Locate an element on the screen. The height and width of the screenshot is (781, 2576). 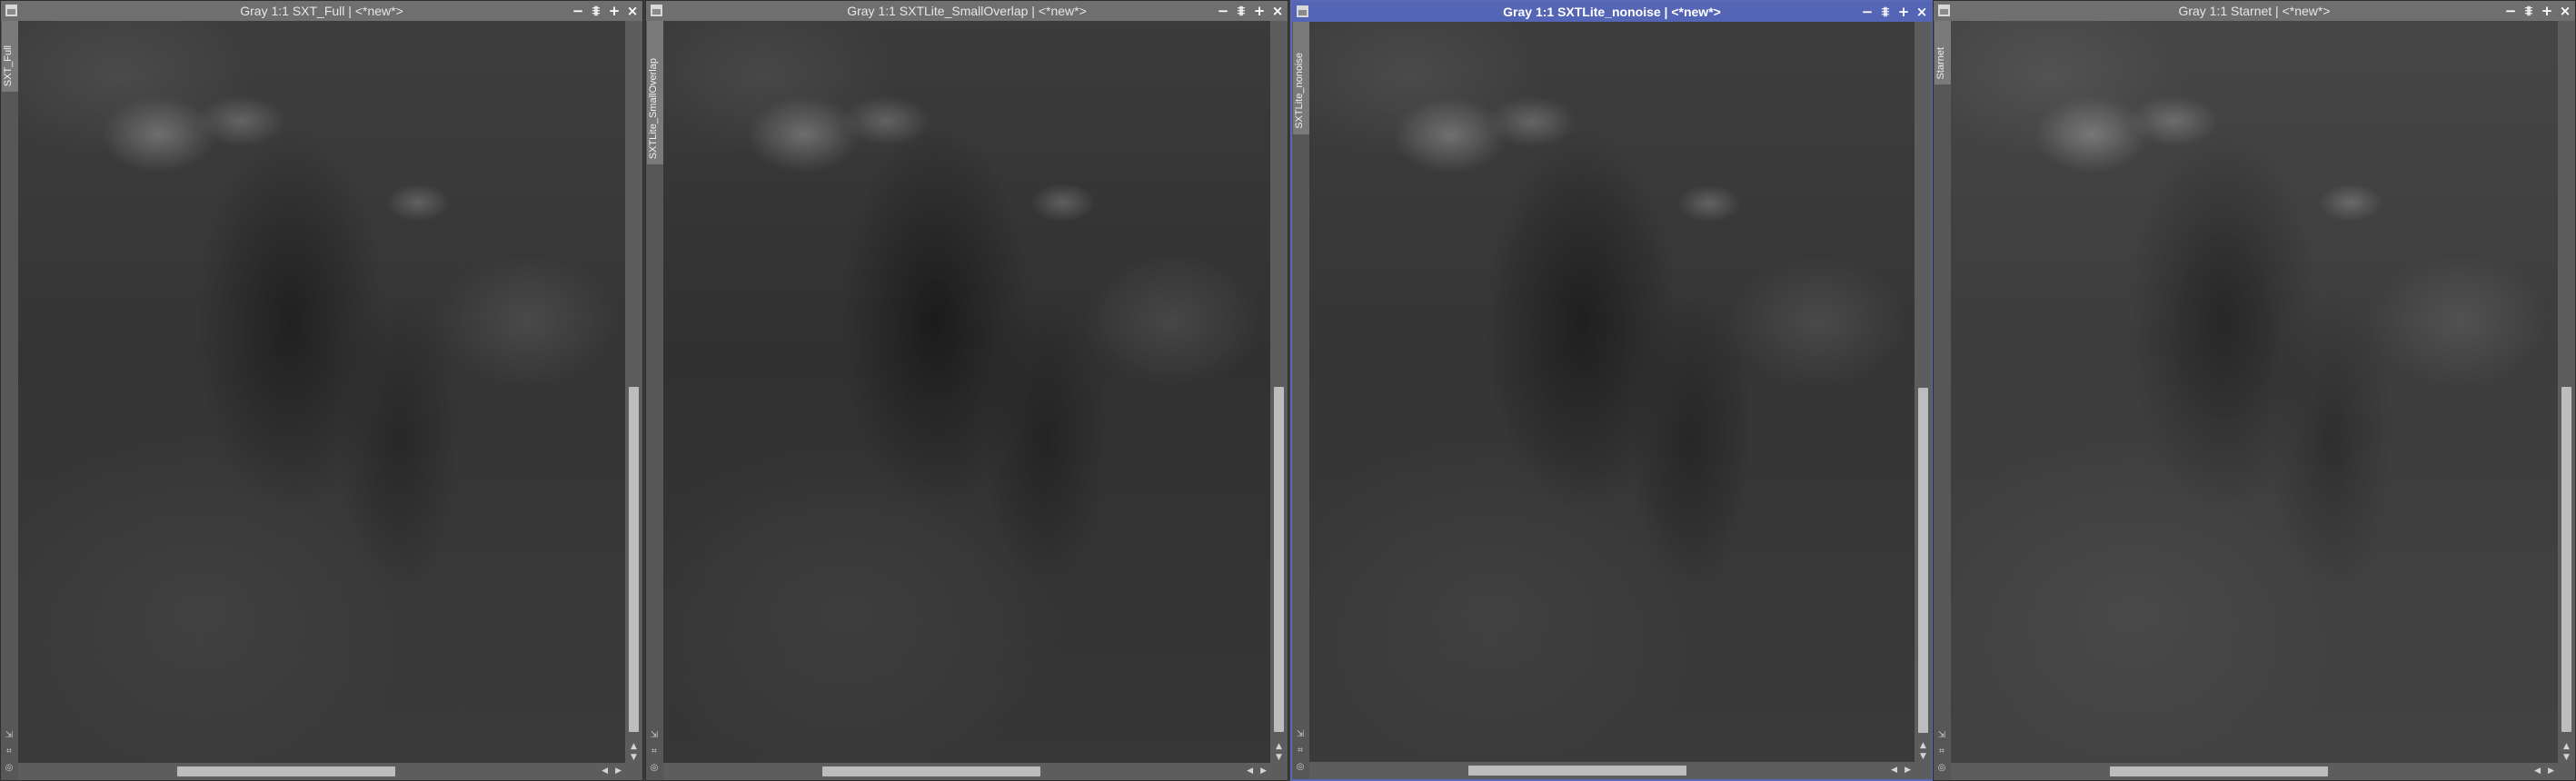
window-title: Gray 1:1 SXTLite_SmallOverlap | <*new*> is located at coordinates (967, 11).